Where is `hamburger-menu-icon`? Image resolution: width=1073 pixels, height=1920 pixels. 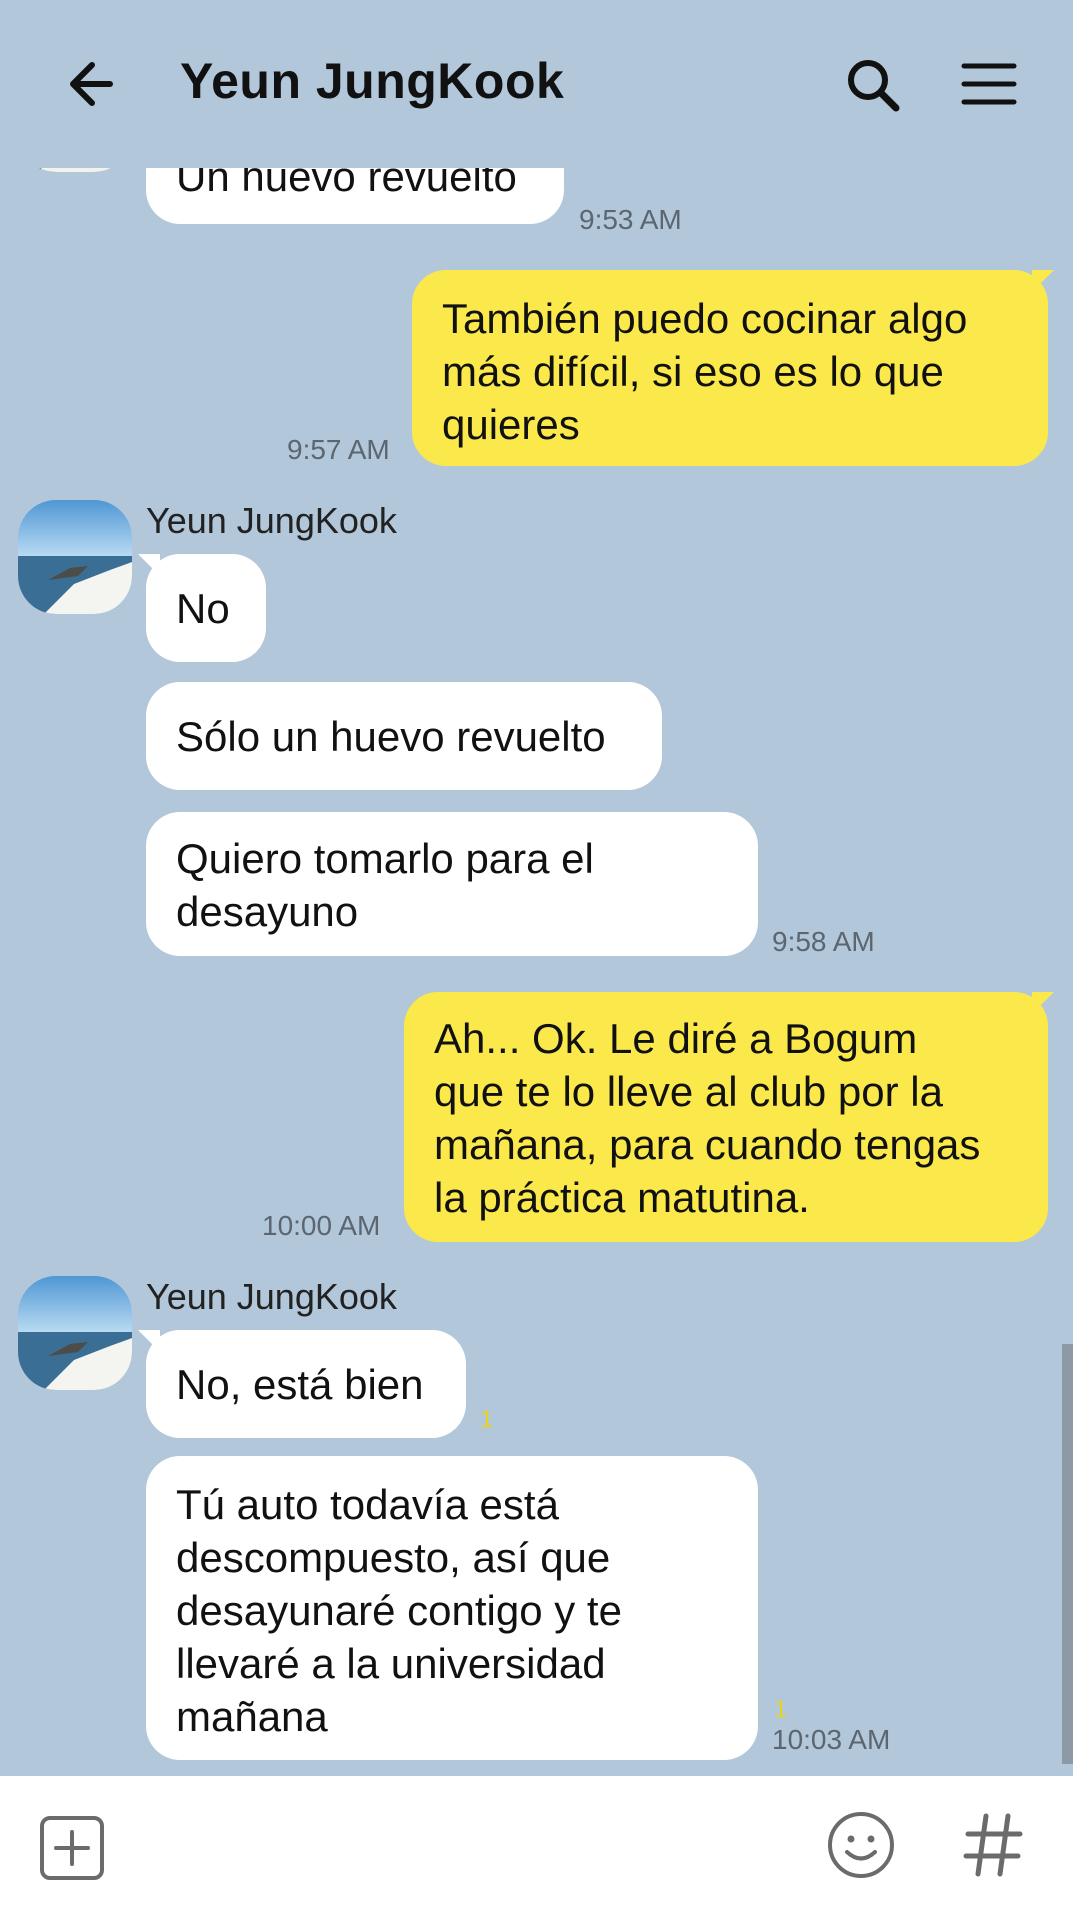 hamburger-menu-icon is located at coordinates (989, 84).